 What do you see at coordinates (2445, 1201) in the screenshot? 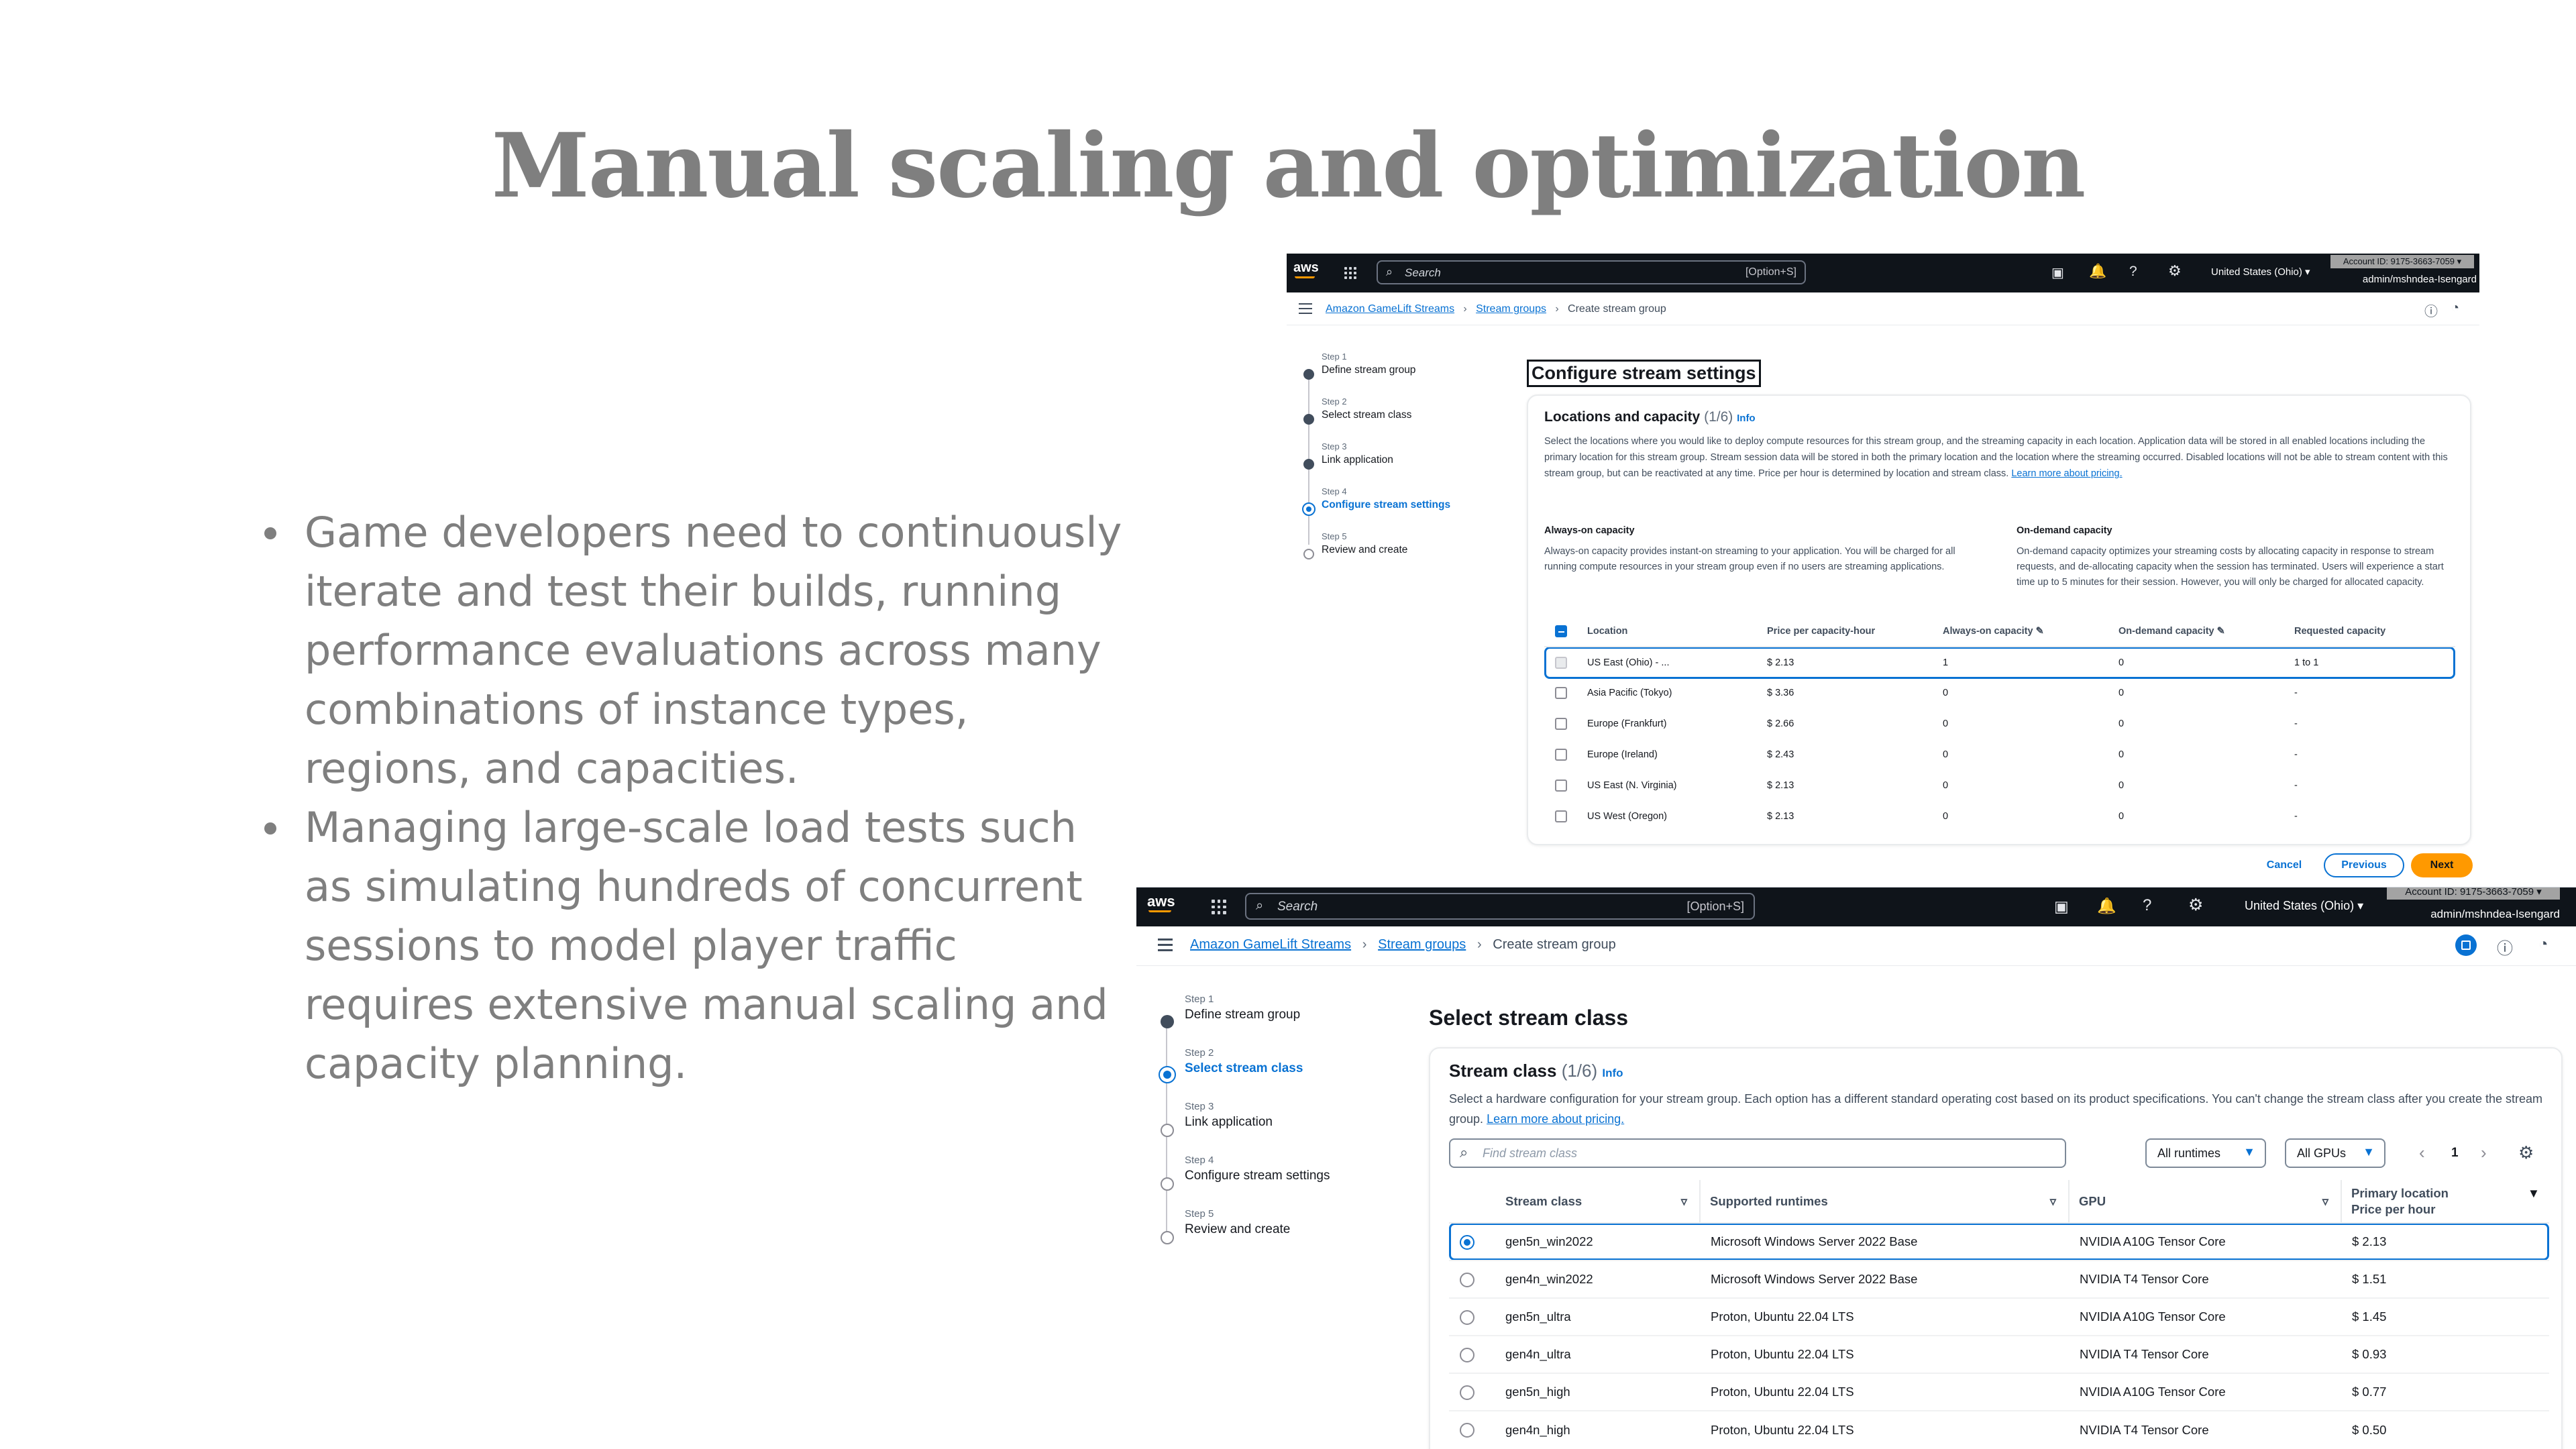
I see `col-price: Primary location ▼ Price per hour` at bounding box center [2445, 1201].